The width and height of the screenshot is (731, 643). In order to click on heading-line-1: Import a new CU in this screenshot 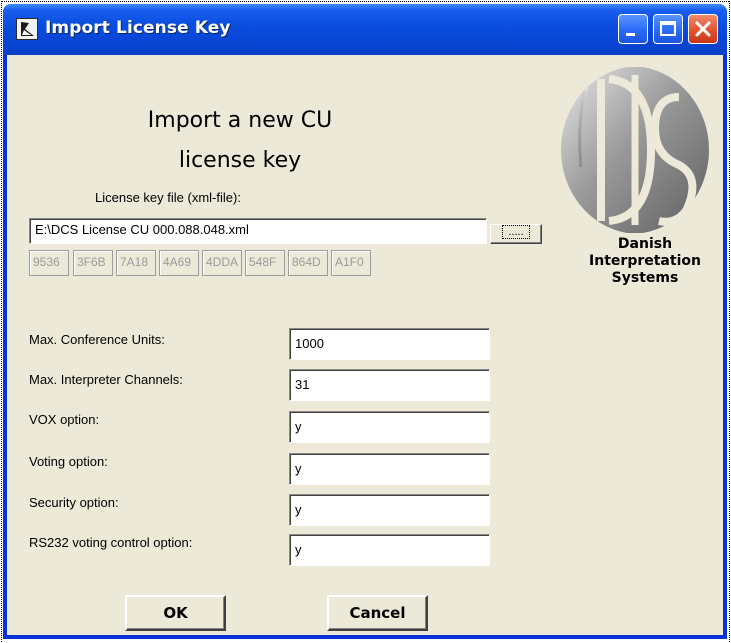, I will do `click(240, 120)`.